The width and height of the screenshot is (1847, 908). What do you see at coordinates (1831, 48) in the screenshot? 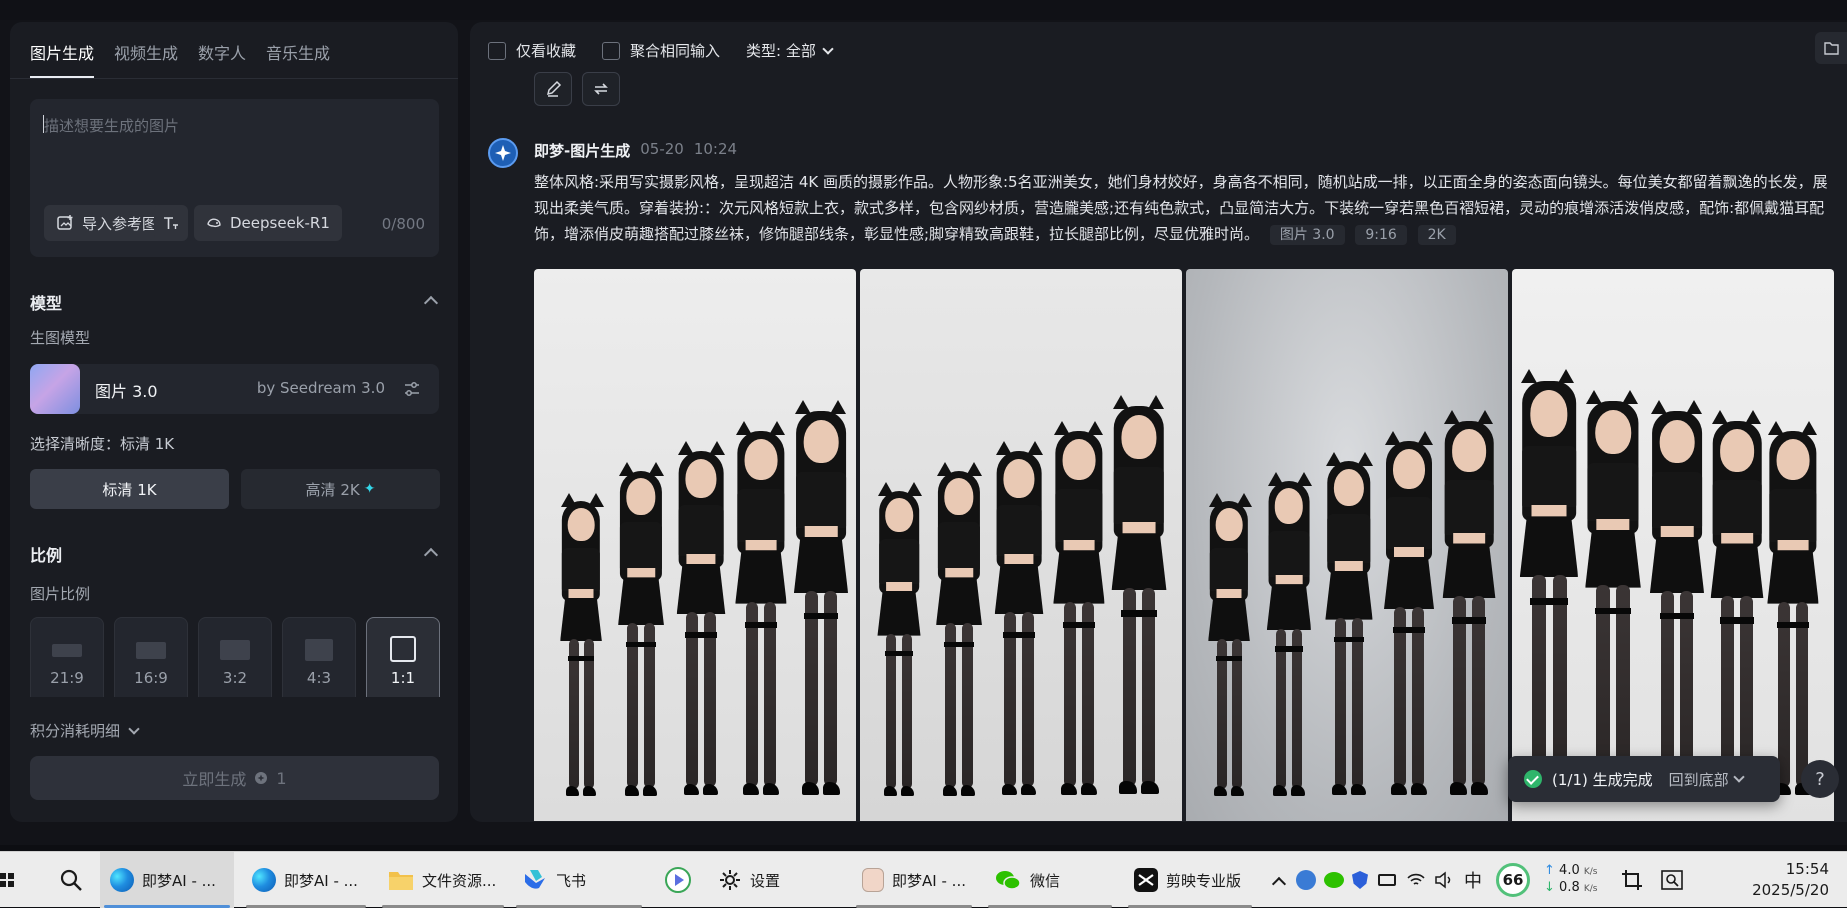
I see `folder-button` at bounding box center [1831, 48].